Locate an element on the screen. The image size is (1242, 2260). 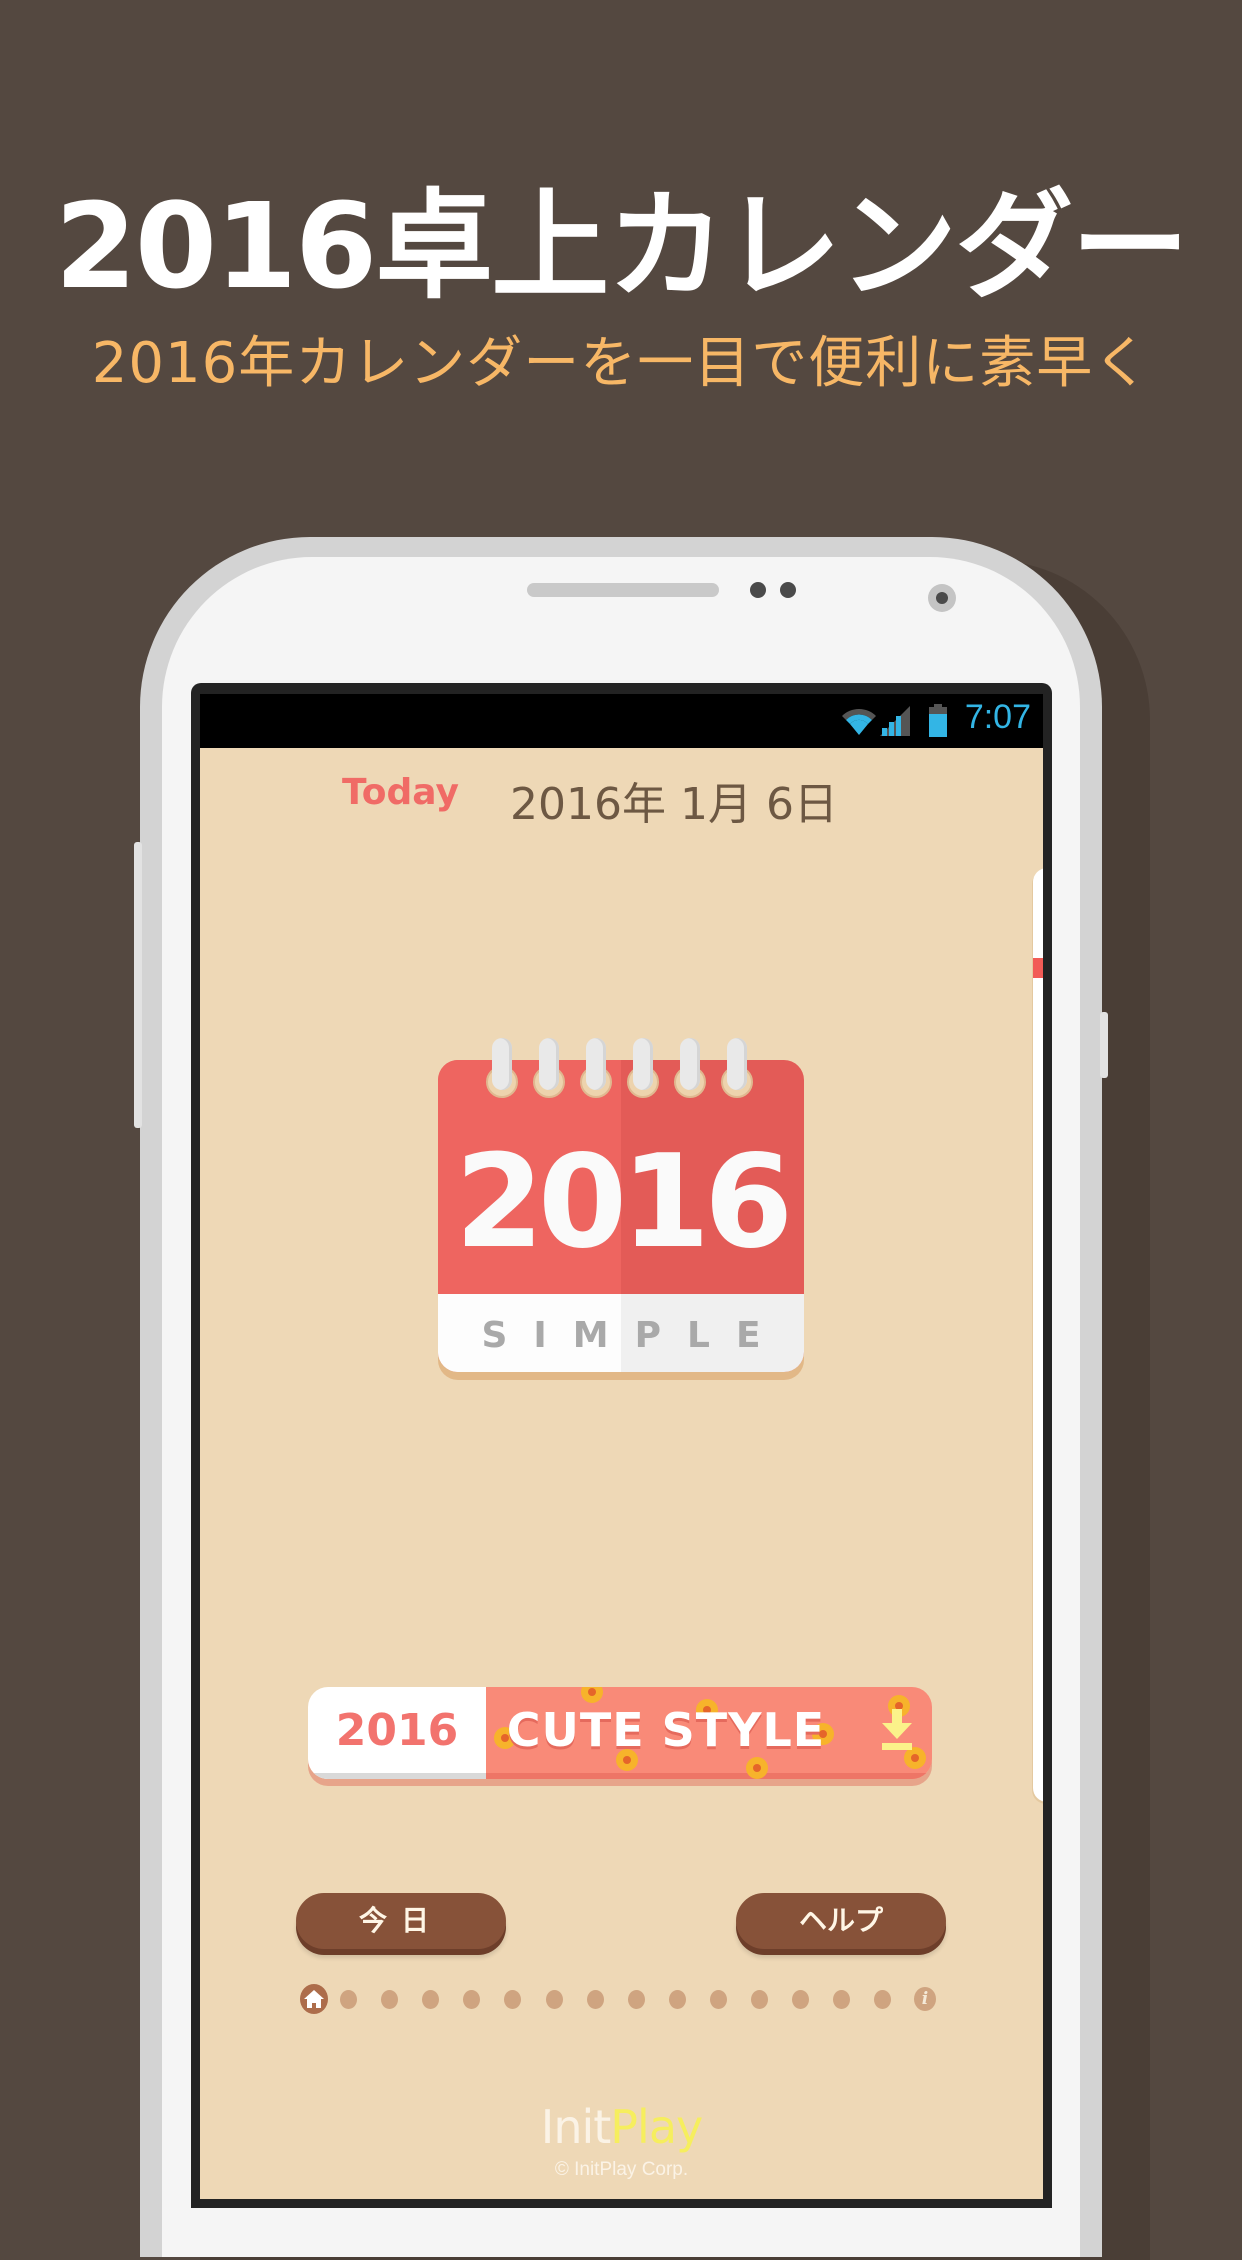
copyright: © InitPlay Corp. is located at coordinates (621, 2169).